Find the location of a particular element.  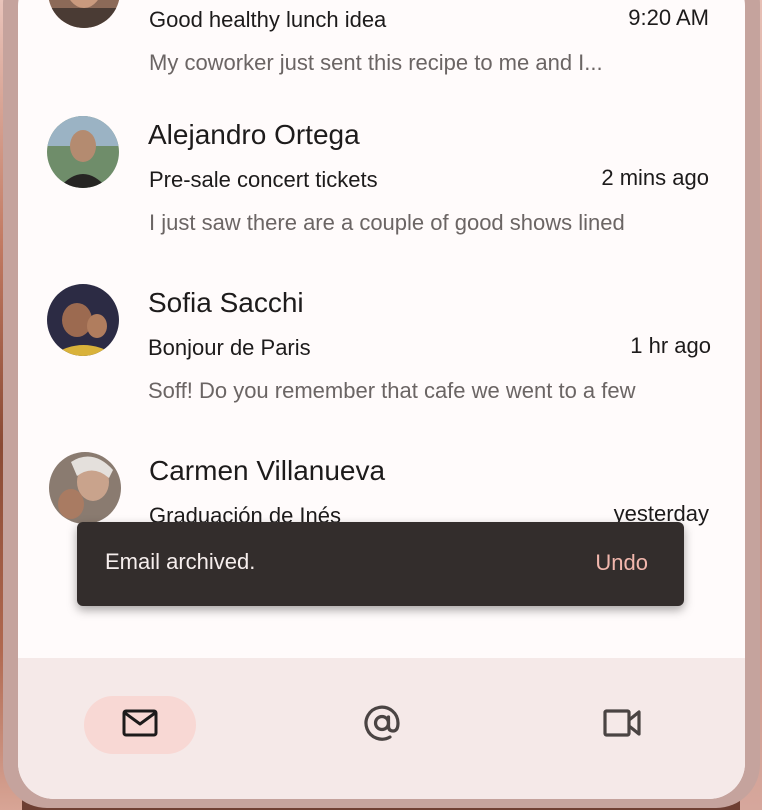

email-sender: Alejandro Ortega is located at coordinates (254, 134).